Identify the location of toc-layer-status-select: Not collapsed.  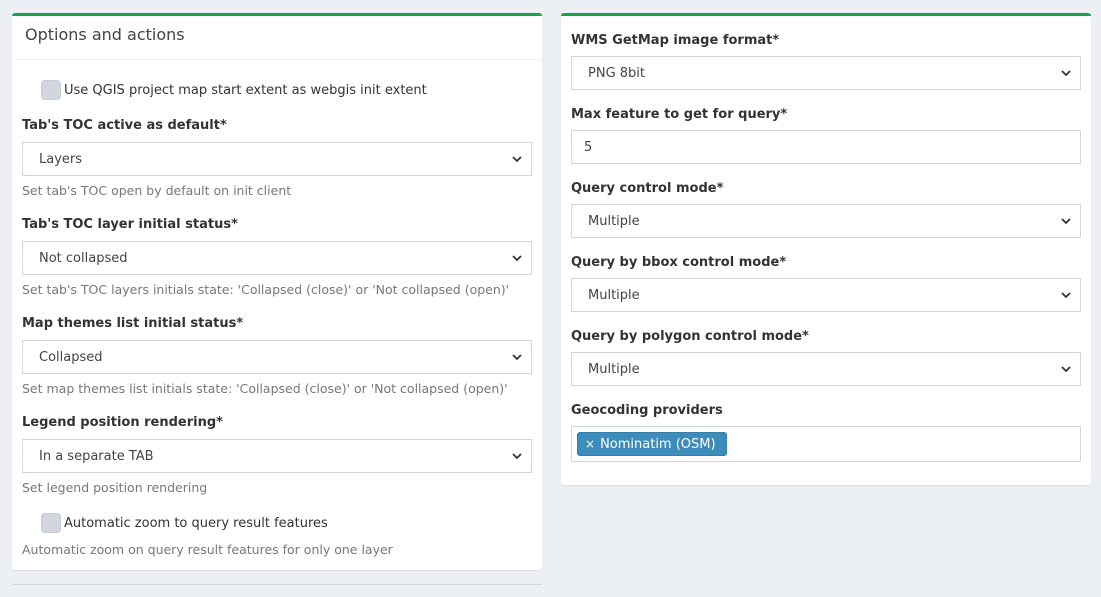
(277, 258).